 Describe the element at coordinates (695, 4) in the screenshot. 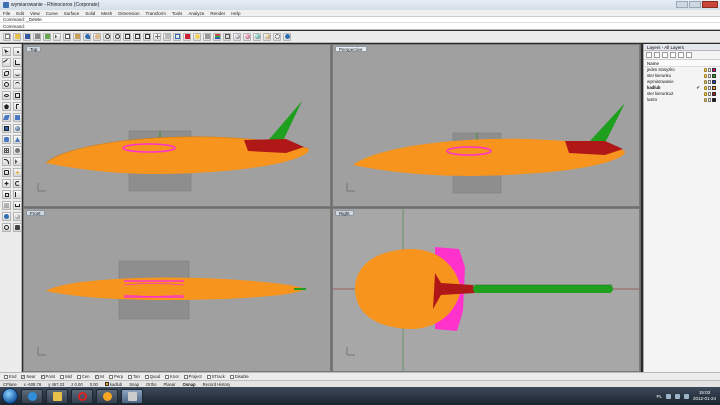

I see `maximize-button` at that location.